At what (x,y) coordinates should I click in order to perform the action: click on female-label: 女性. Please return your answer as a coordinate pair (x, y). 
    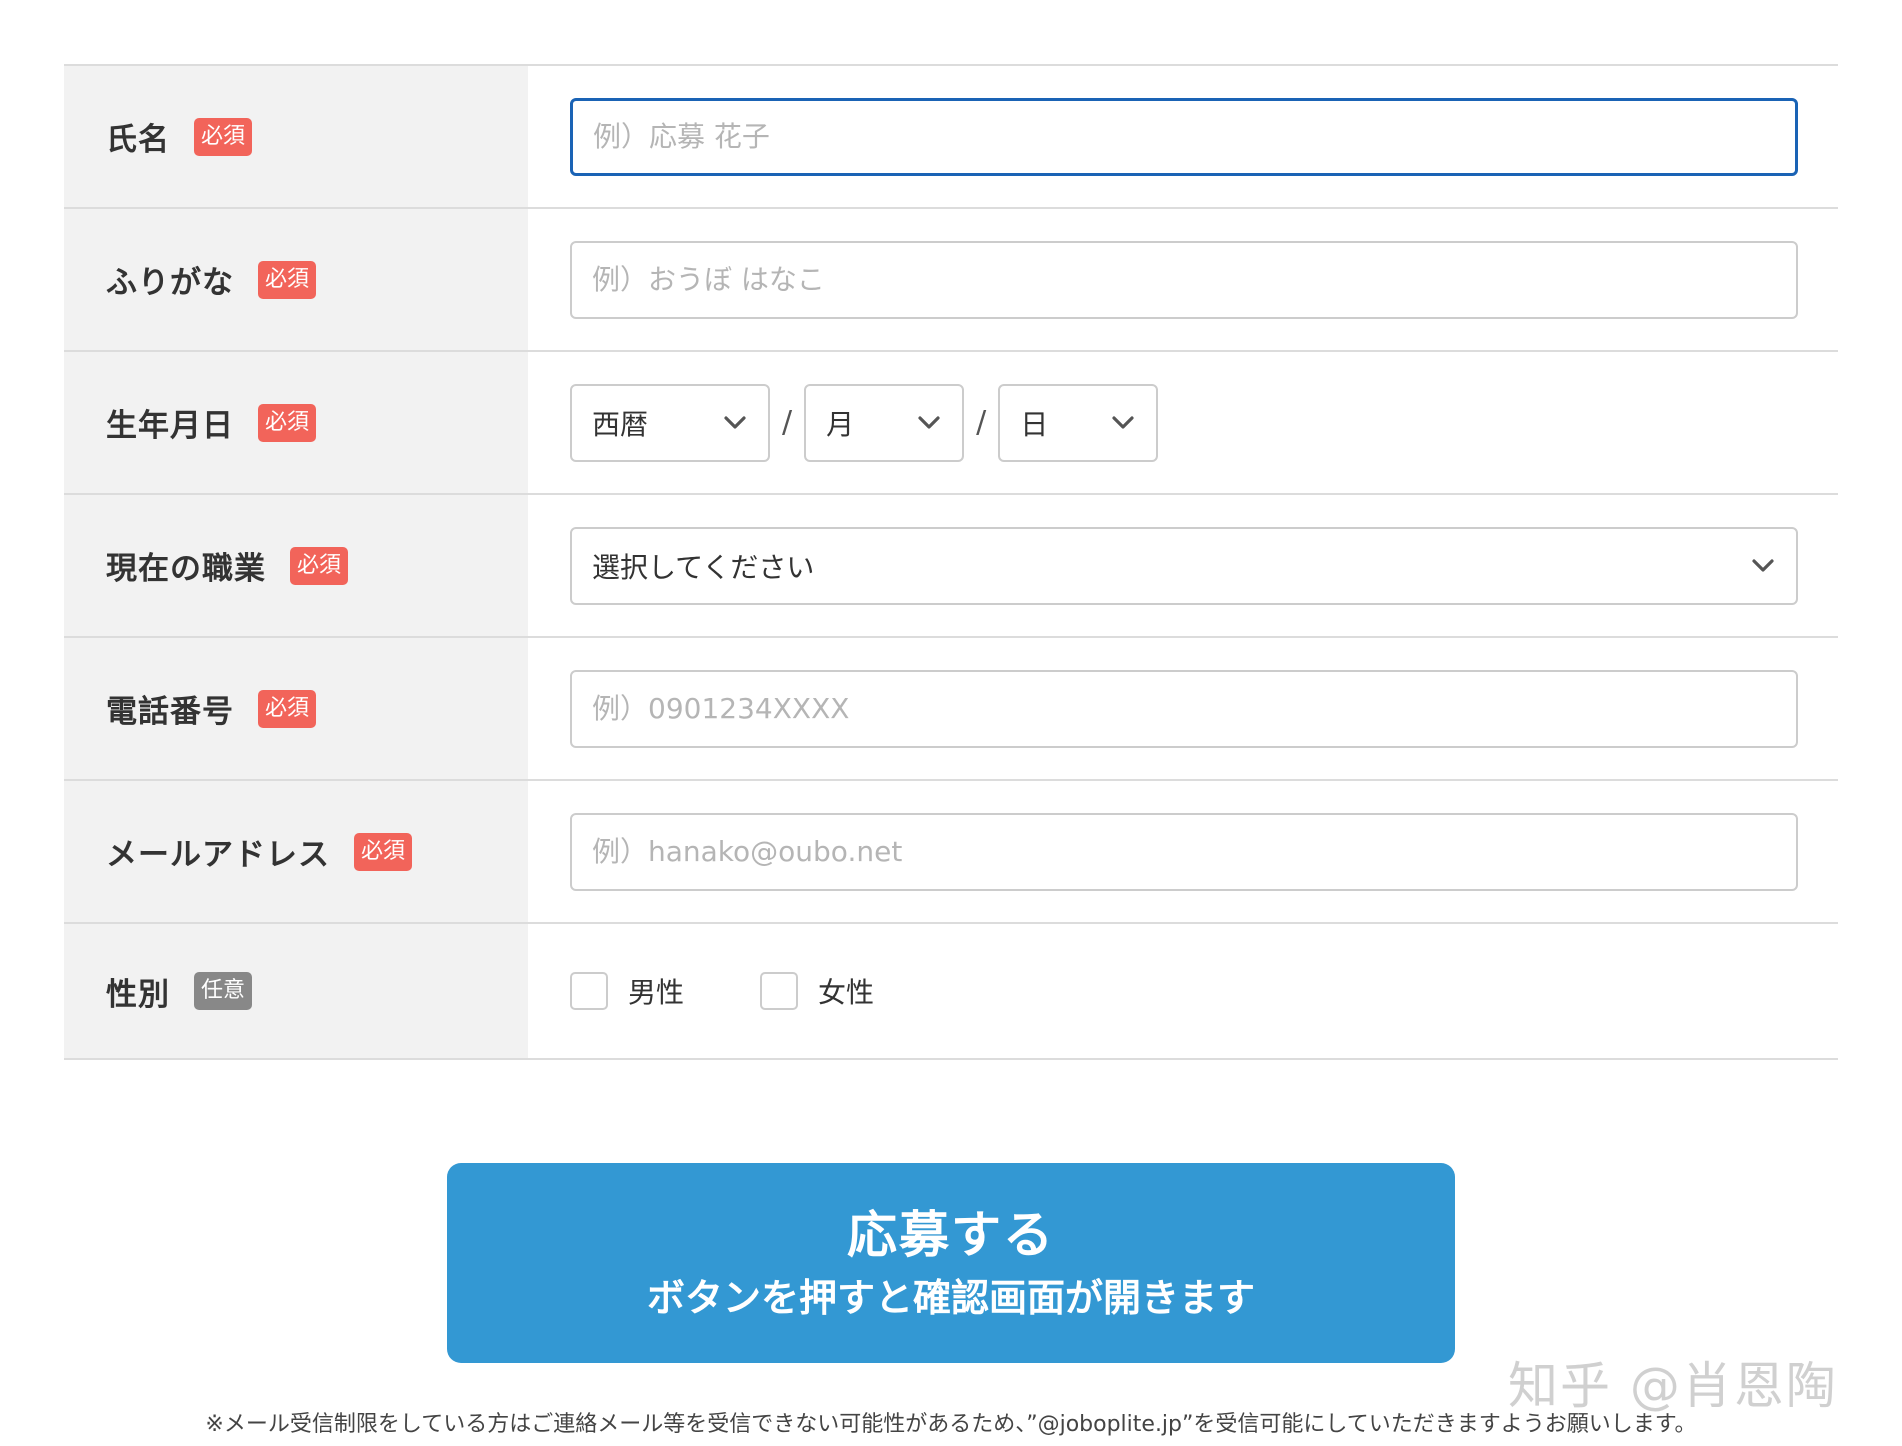
    Looking at the image, I should click on (846, 991).